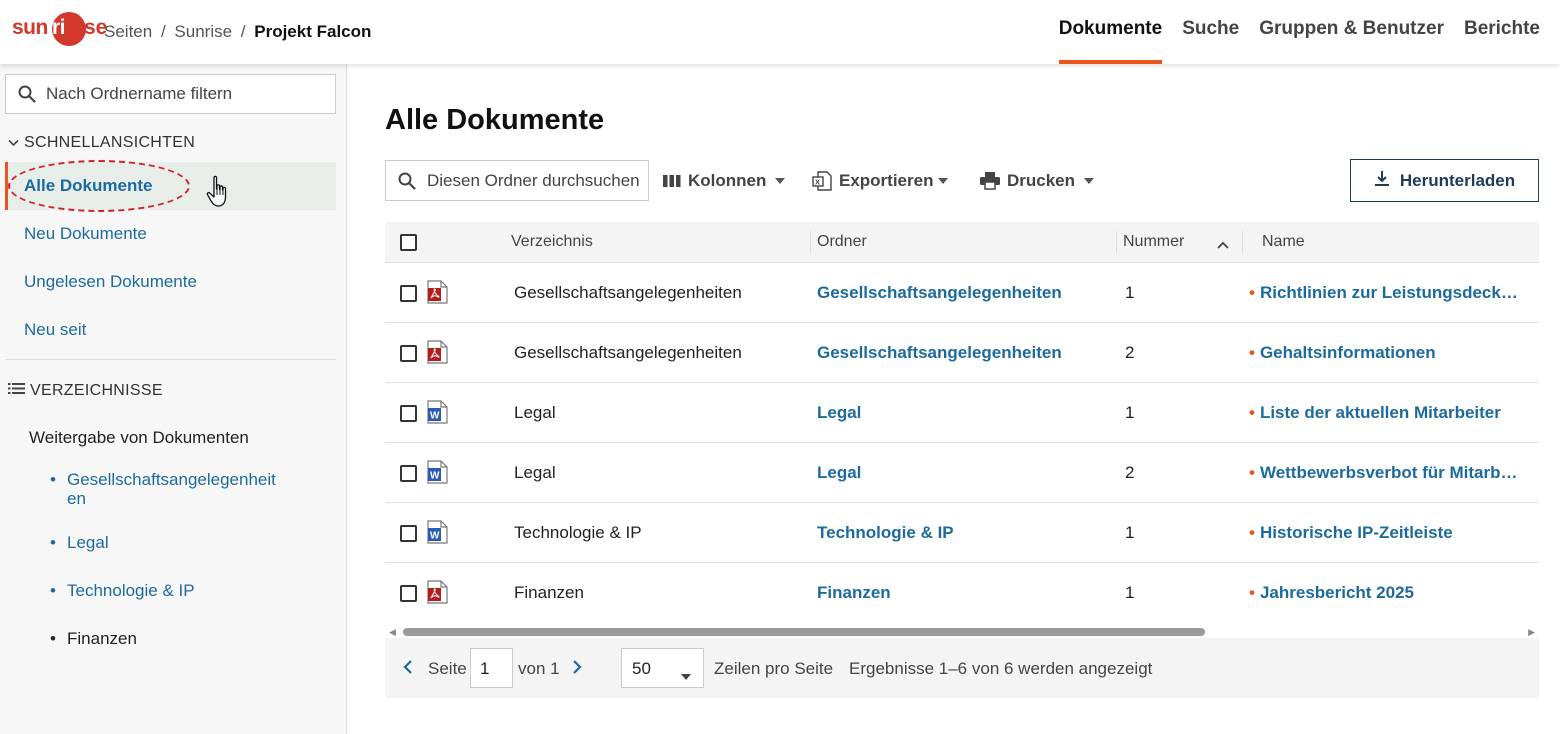  I want to click on hand-cursor-icon, so click(219, 194).